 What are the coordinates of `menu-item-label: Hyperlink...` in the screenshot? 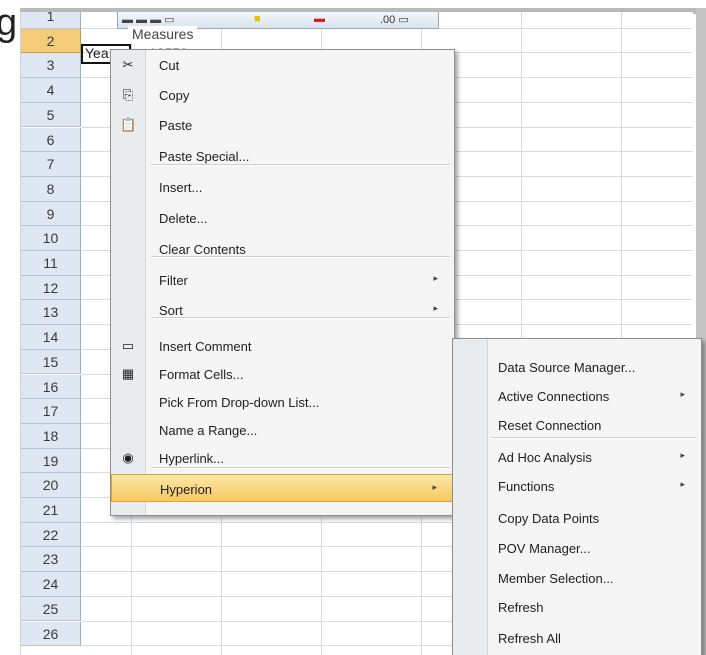 It's located at (192, 458).